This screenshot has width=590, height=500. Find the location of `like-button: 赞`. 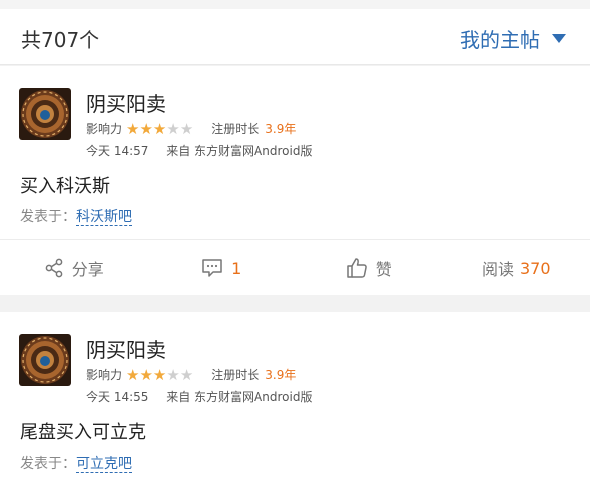

like-button: 赞 is located at coordinates (369, 268).